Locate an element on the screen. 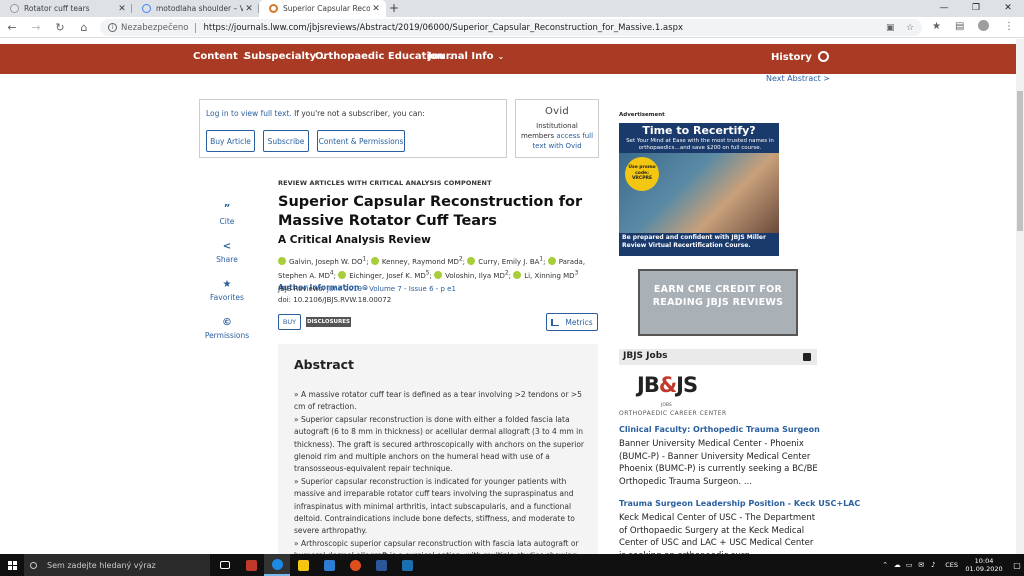  jbjs-jobs-logo: JB&JS is located at coordinates (667, 385).